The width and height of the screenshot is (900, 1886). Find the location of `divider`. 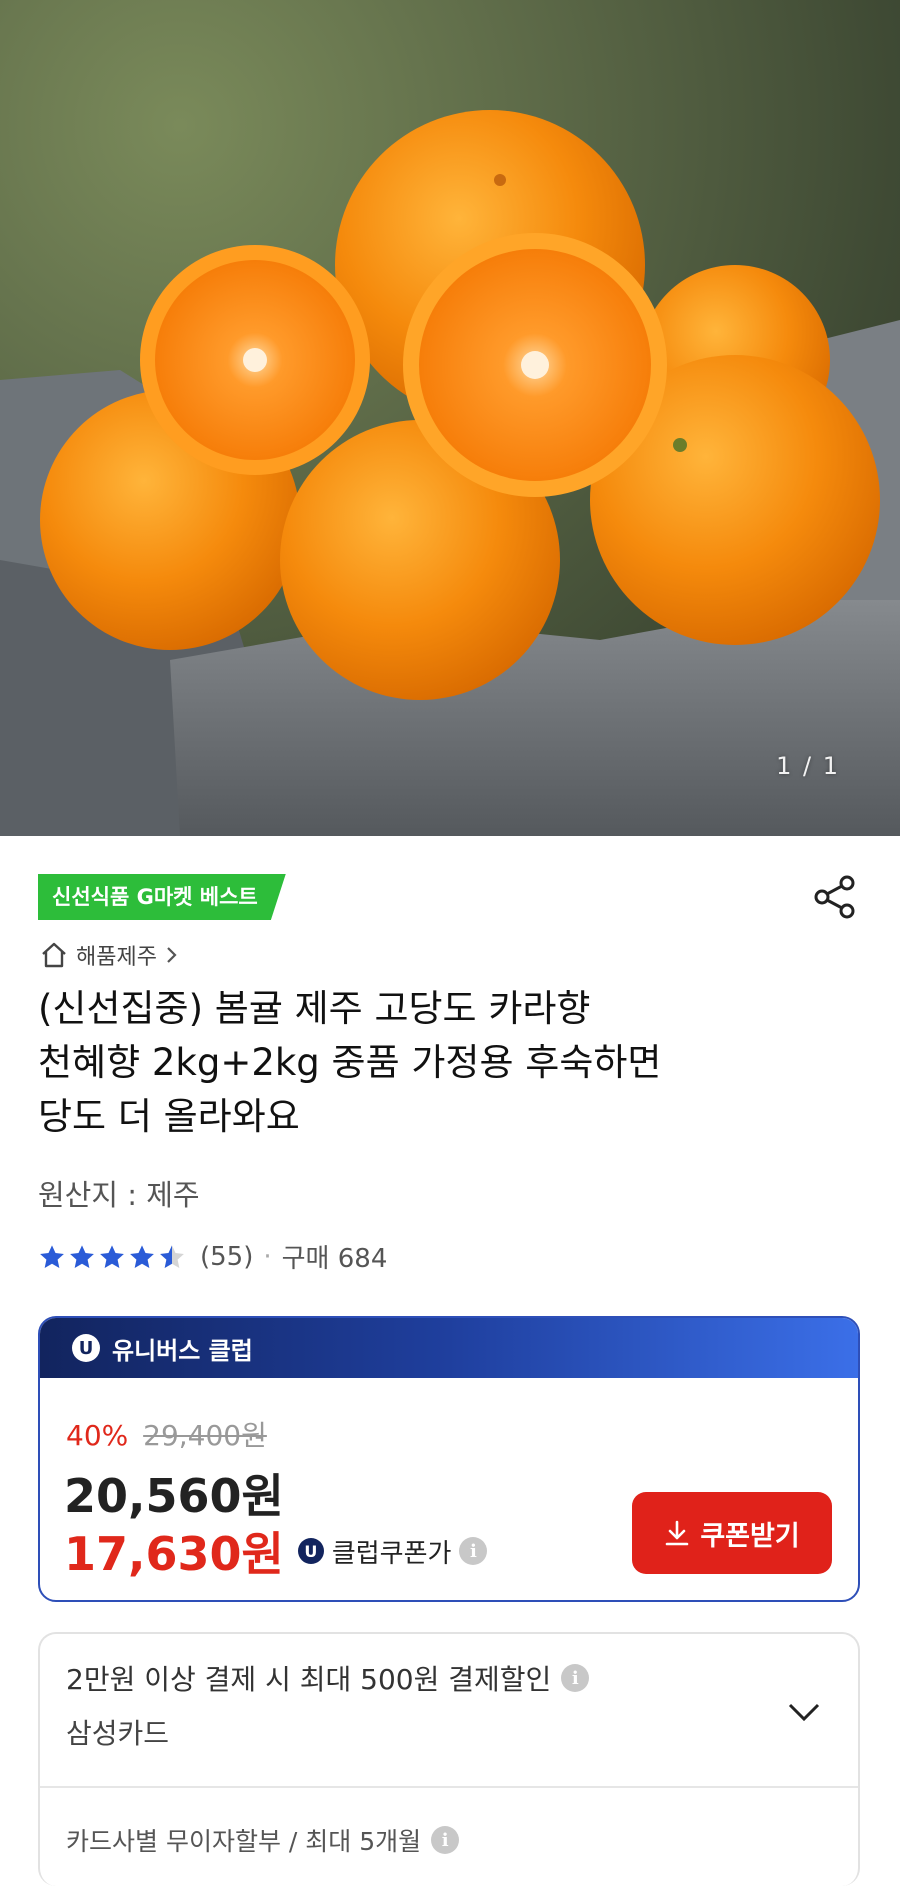

divider is located at coordinates (449, 1787).